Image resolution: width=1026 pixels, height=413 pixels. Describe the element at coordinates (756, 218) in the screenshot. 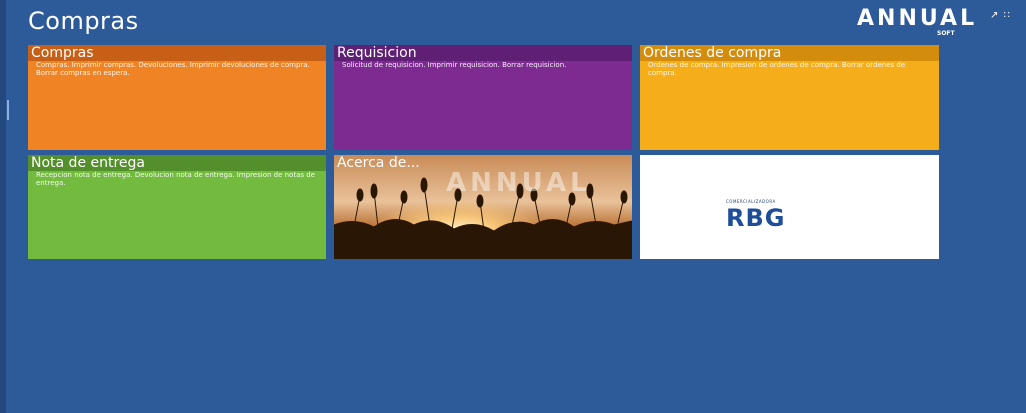

I see `rbg-logo-icon: RBG` at that location.